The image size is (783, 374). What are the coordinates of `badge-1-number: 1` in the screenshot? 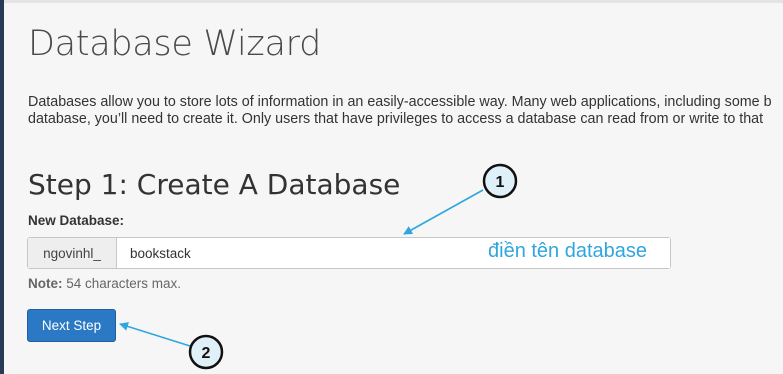 It's located at (500, 182).